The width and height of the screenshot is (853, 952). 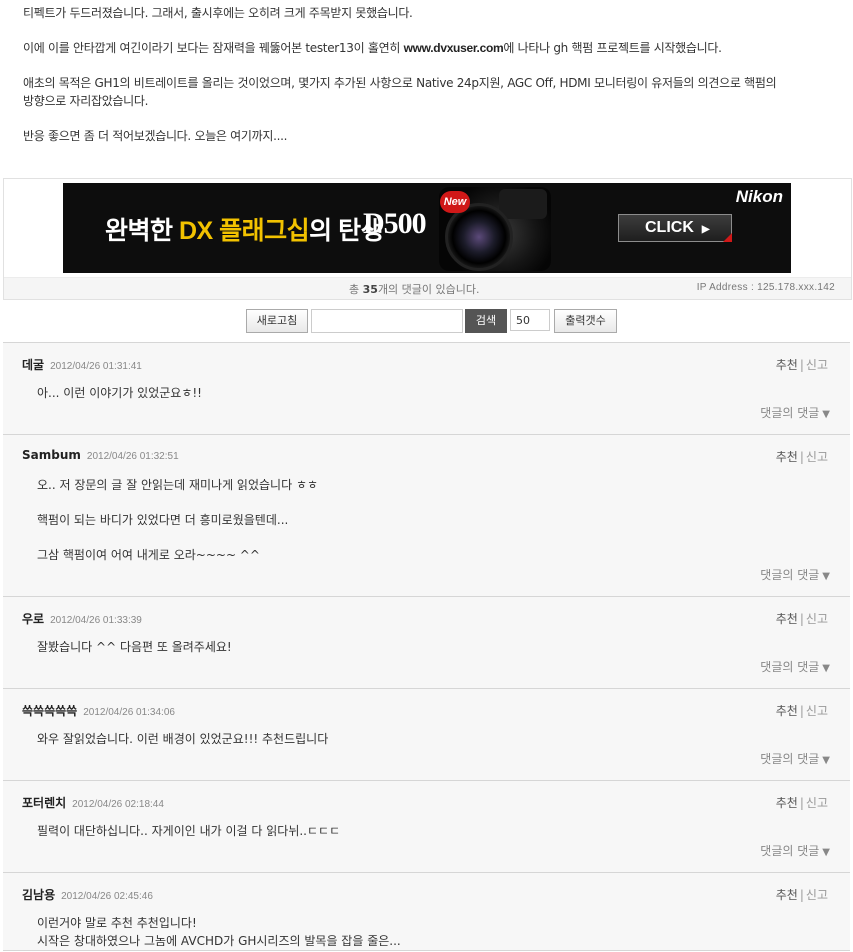 What do you see at coordinates (86, 101) in the screenshot?
I see `article-line: 방향으로 자리잡았습니다.` at bounding box center [86, 101].